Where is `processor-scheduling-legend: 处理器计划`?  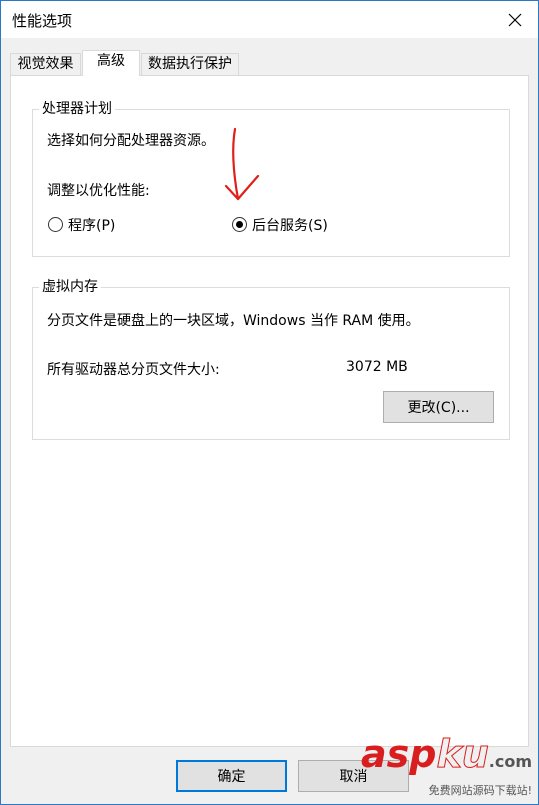
processor-scheduling-legend: 处理器计划 is located at coordinates (77, 109).